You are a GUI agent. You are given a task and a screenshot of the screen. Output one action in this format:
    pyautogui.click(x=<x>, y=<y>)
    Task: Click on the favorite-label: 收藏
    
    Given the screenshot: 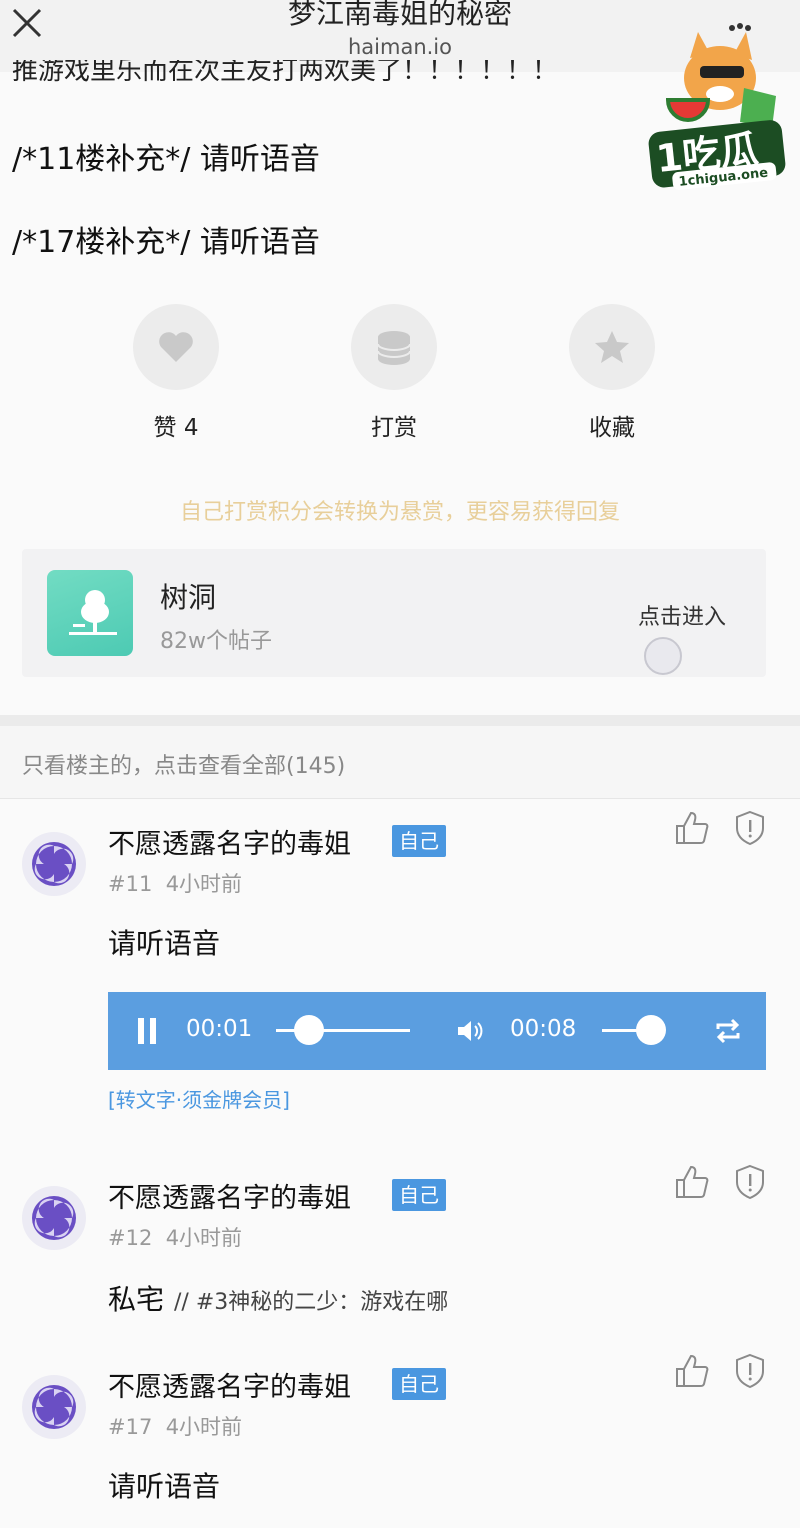 What is the action you would take?
    pyautogui.click(x=612, y=428)
    